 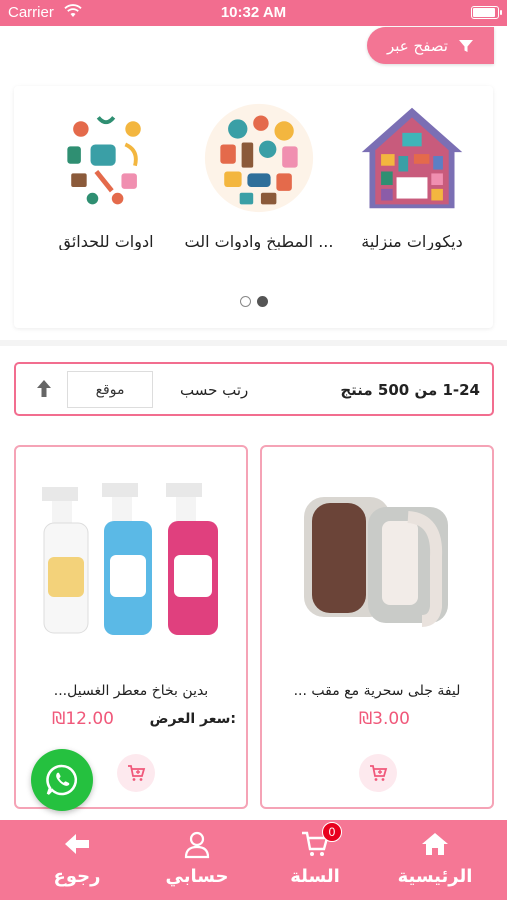 I want to click on category-label: ديكورات منزلية, so click(x=412, y=240).